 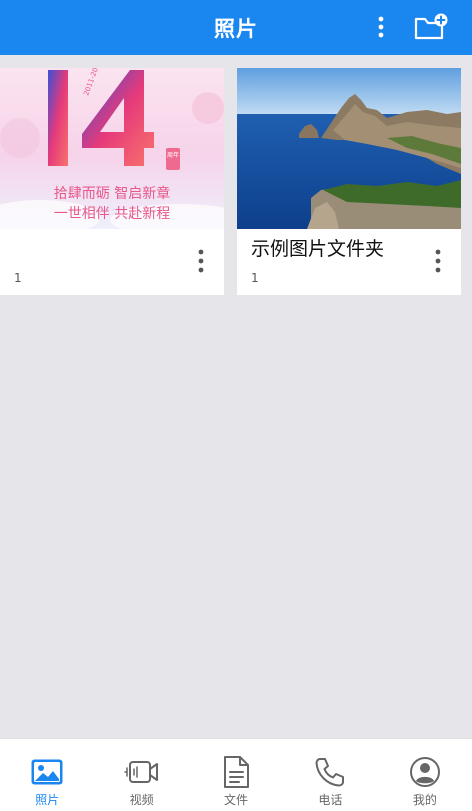 I want to click on nav-item-photos: 照片, so click(x=47, y=775).